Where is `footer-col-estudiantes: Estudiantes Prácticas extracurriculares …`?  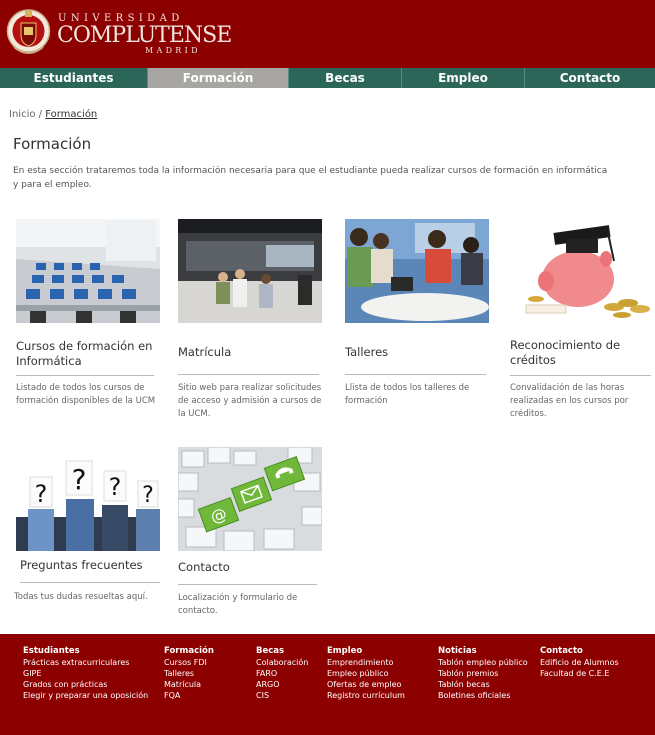
footer-col-estudiantes: Estudiantes Prácticas extracurriculares … is located at coordinates (85, 673).